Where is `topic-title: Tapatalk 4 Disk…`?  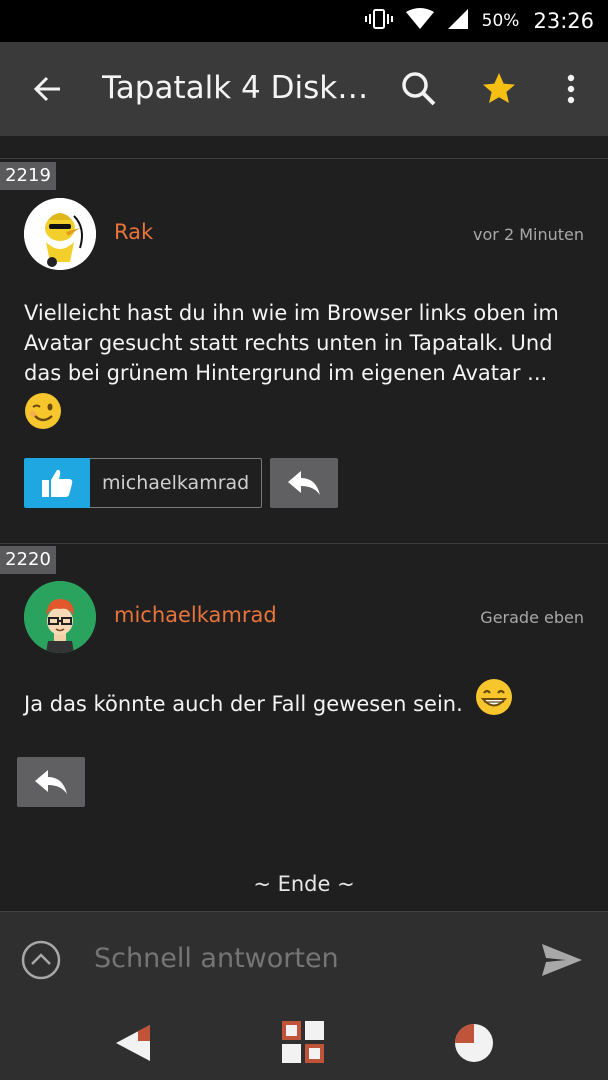 topic-title: Tapatalk 4 Disk… is located at coordinates (235, 88).